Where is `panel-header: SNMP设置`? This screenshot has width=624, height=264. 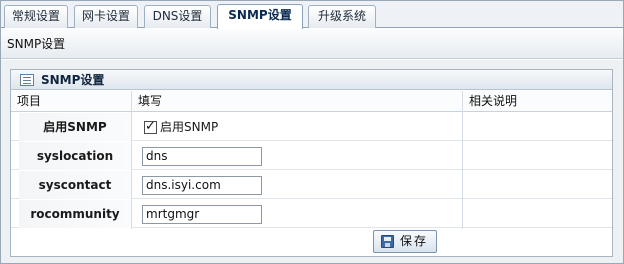 panel-header: SNMP设置 is located at coordinates (311, 80).